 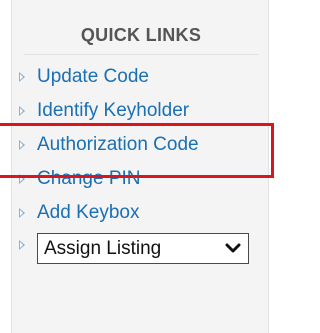 What do you see at coordinates (233, 248) in the screenshot?
I see `chevron-down-icon` at bounding box center [233, 248].